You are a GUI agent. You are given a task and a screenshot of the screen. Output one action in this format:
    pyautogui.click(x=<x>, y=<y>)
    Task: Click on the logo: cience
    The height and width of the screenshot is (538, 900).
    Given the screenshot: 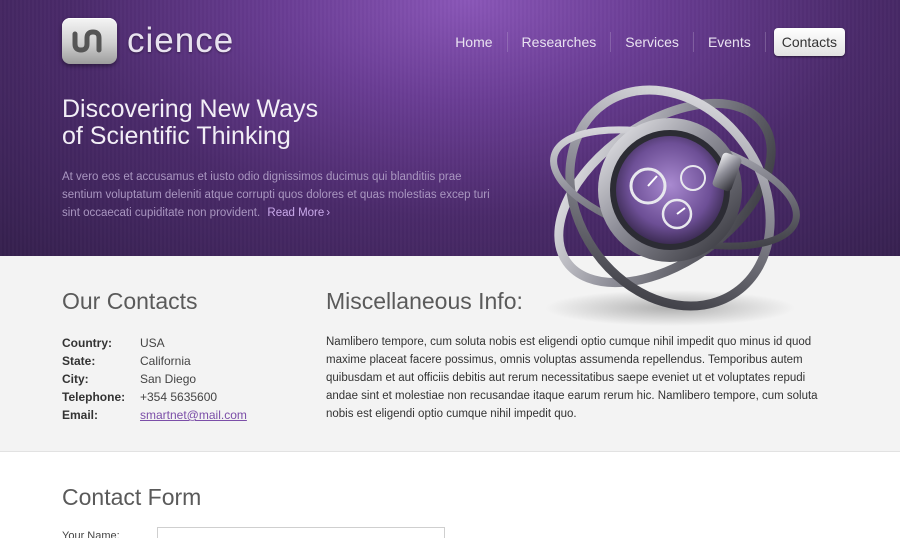 What is the action you would take?
    pyautogui.click(x=148, y=41)
    